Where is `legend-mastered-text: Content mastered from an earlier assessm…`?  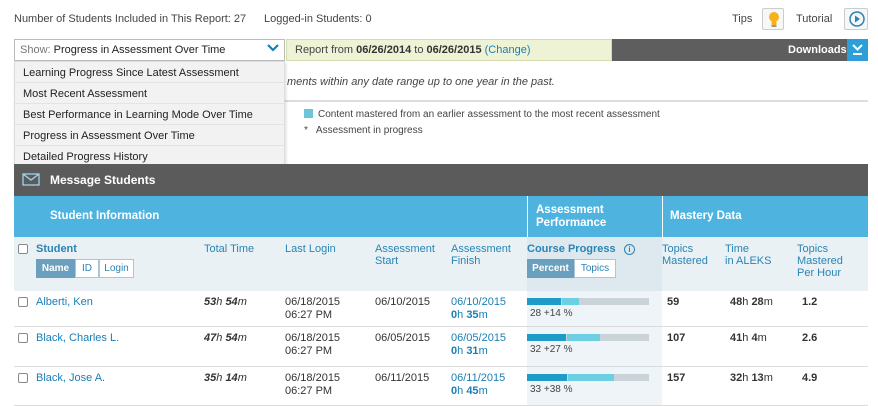 legend-mastered-text: Content mastered from an earlier assessm… is located at coordinates (489, 114).